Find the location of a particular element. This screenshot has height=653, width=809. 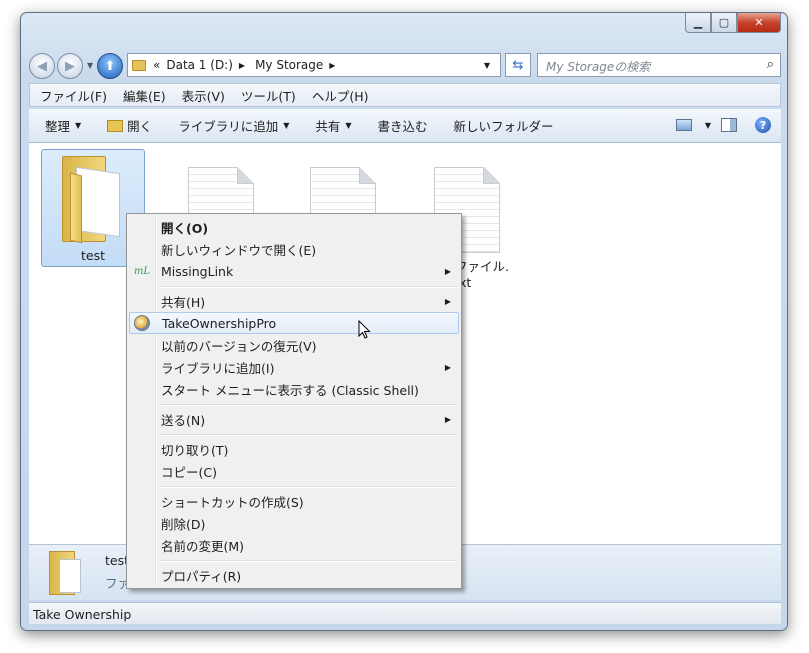

open-label: 開く is located at coordinates (140, 126).